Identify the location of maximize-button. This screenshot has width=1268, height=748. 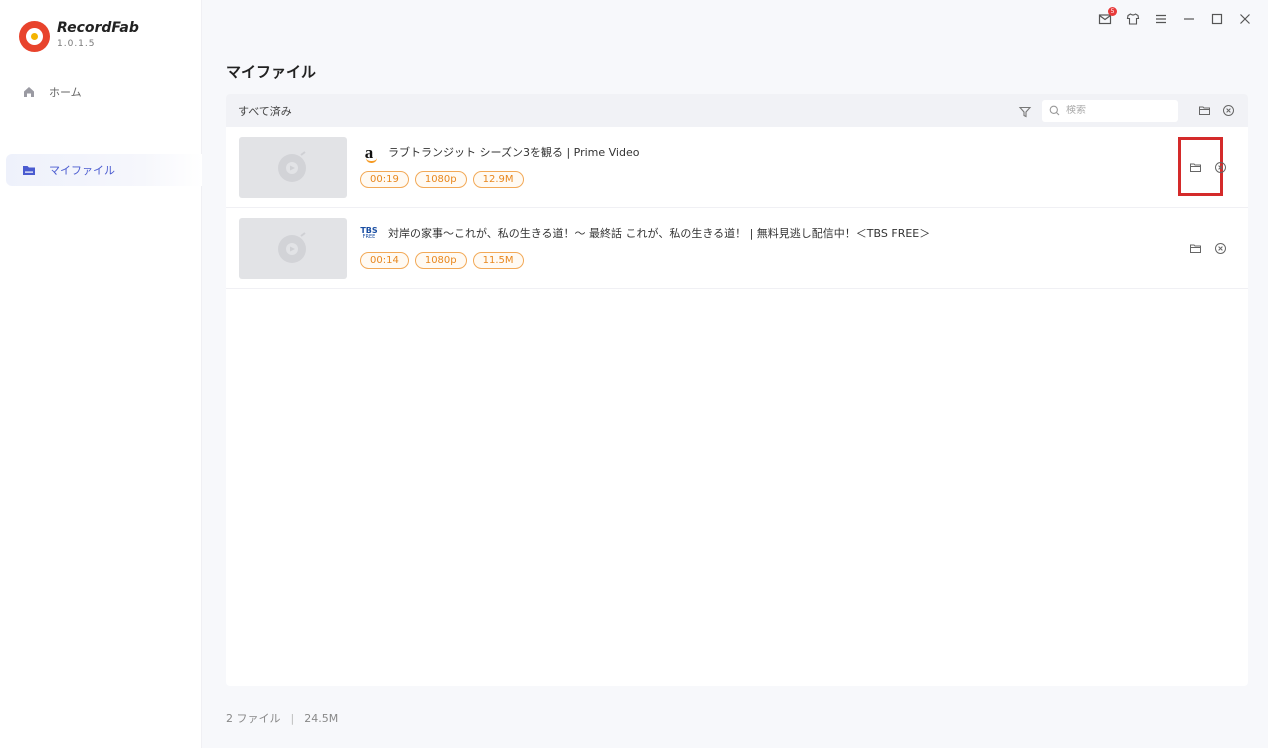
(1217, 19).